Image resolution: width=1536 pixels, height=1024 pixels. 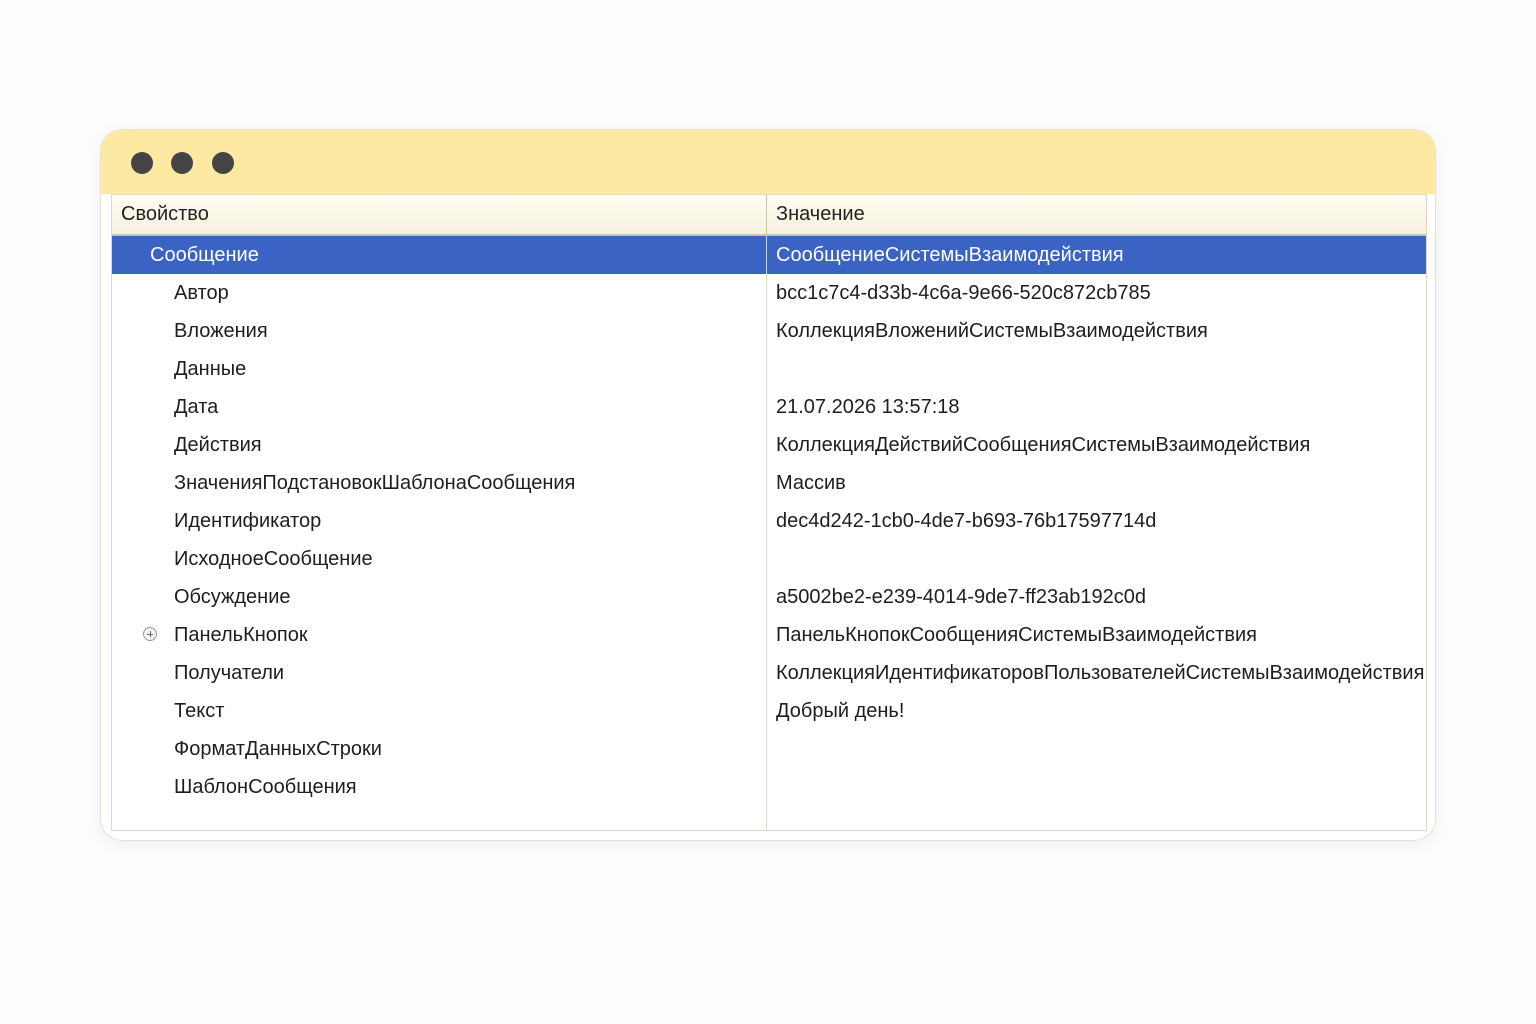 I want to click on property-value-cell: a5002be2-e239-4014-9de7-ff23ab192c0d, so click(x=961, y=597).